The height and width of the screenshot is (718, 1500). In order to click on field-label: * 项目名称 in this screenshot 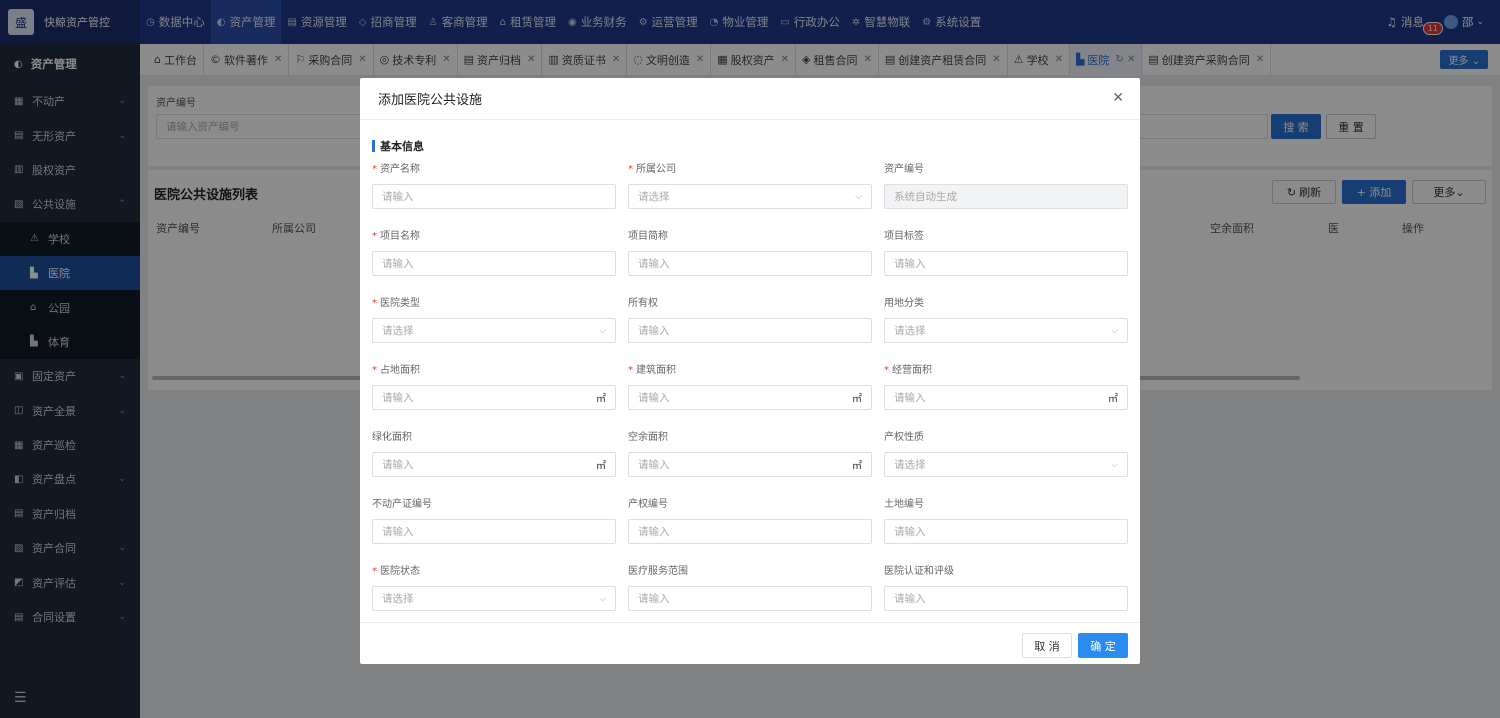, I will do `click(494, 234)`.